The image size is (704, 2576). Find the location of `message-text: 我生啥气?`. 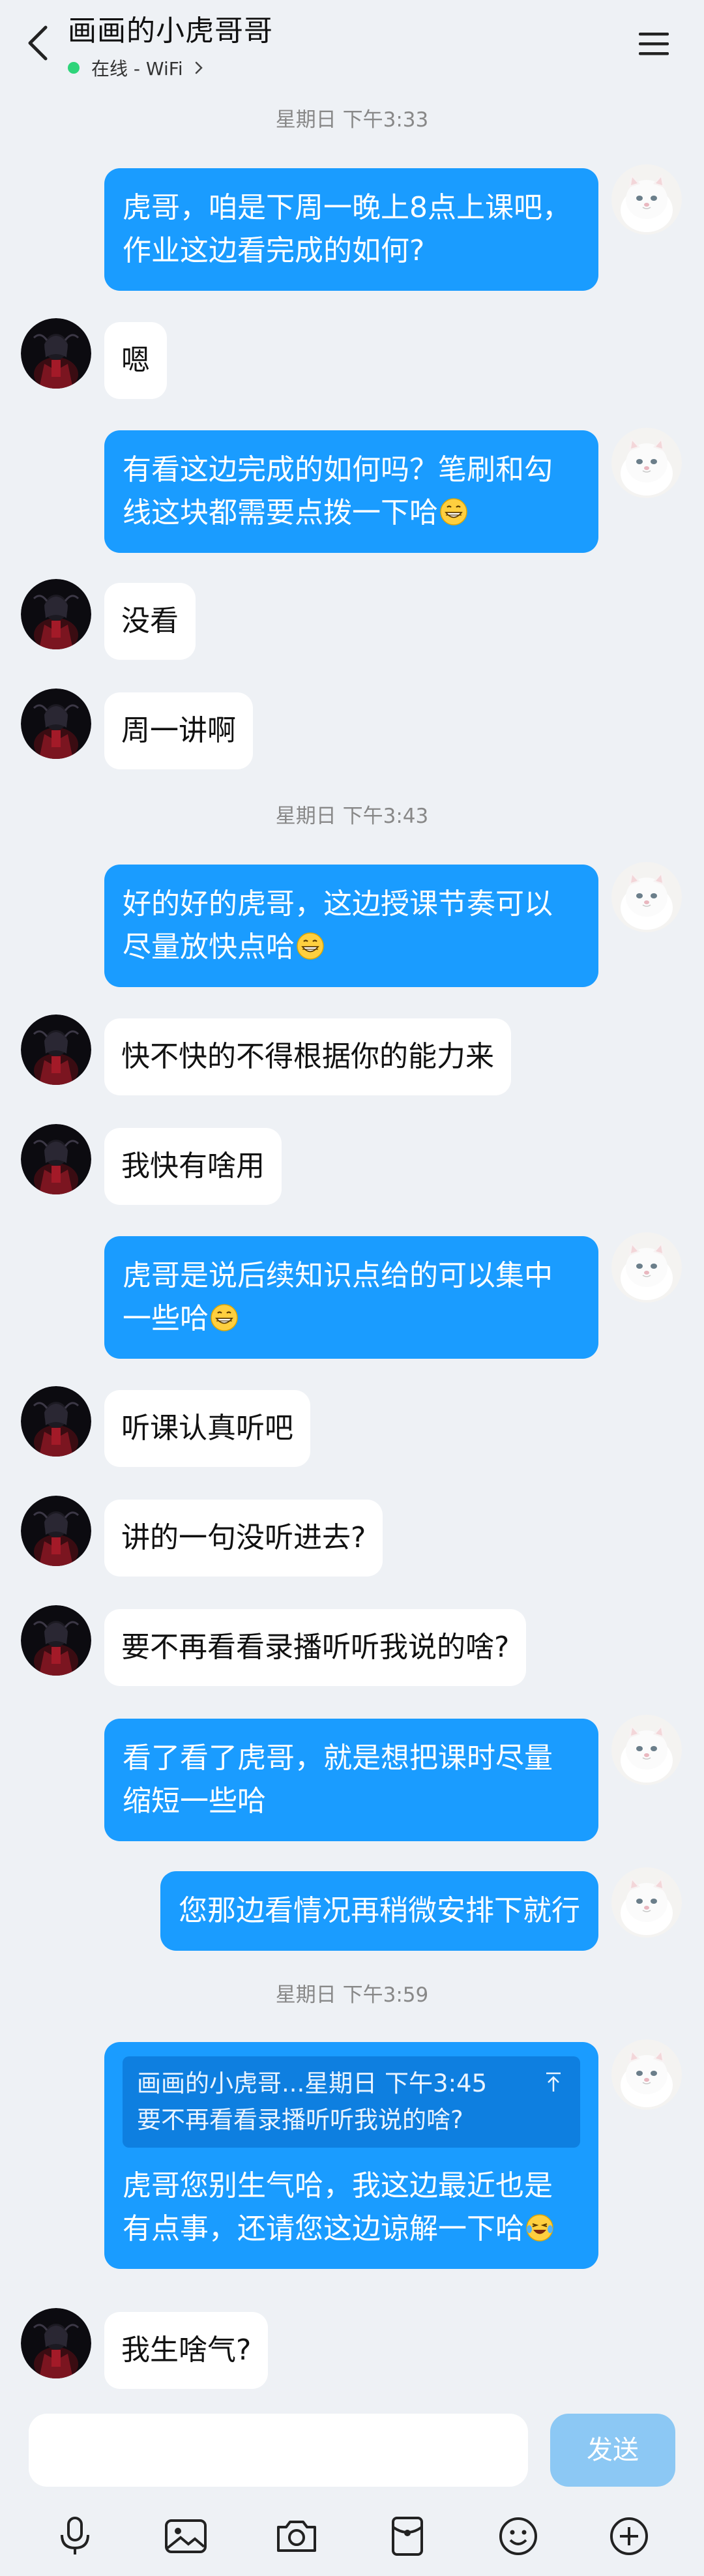

message-text: 我生啥气? is located at coordinates (187, 2350).